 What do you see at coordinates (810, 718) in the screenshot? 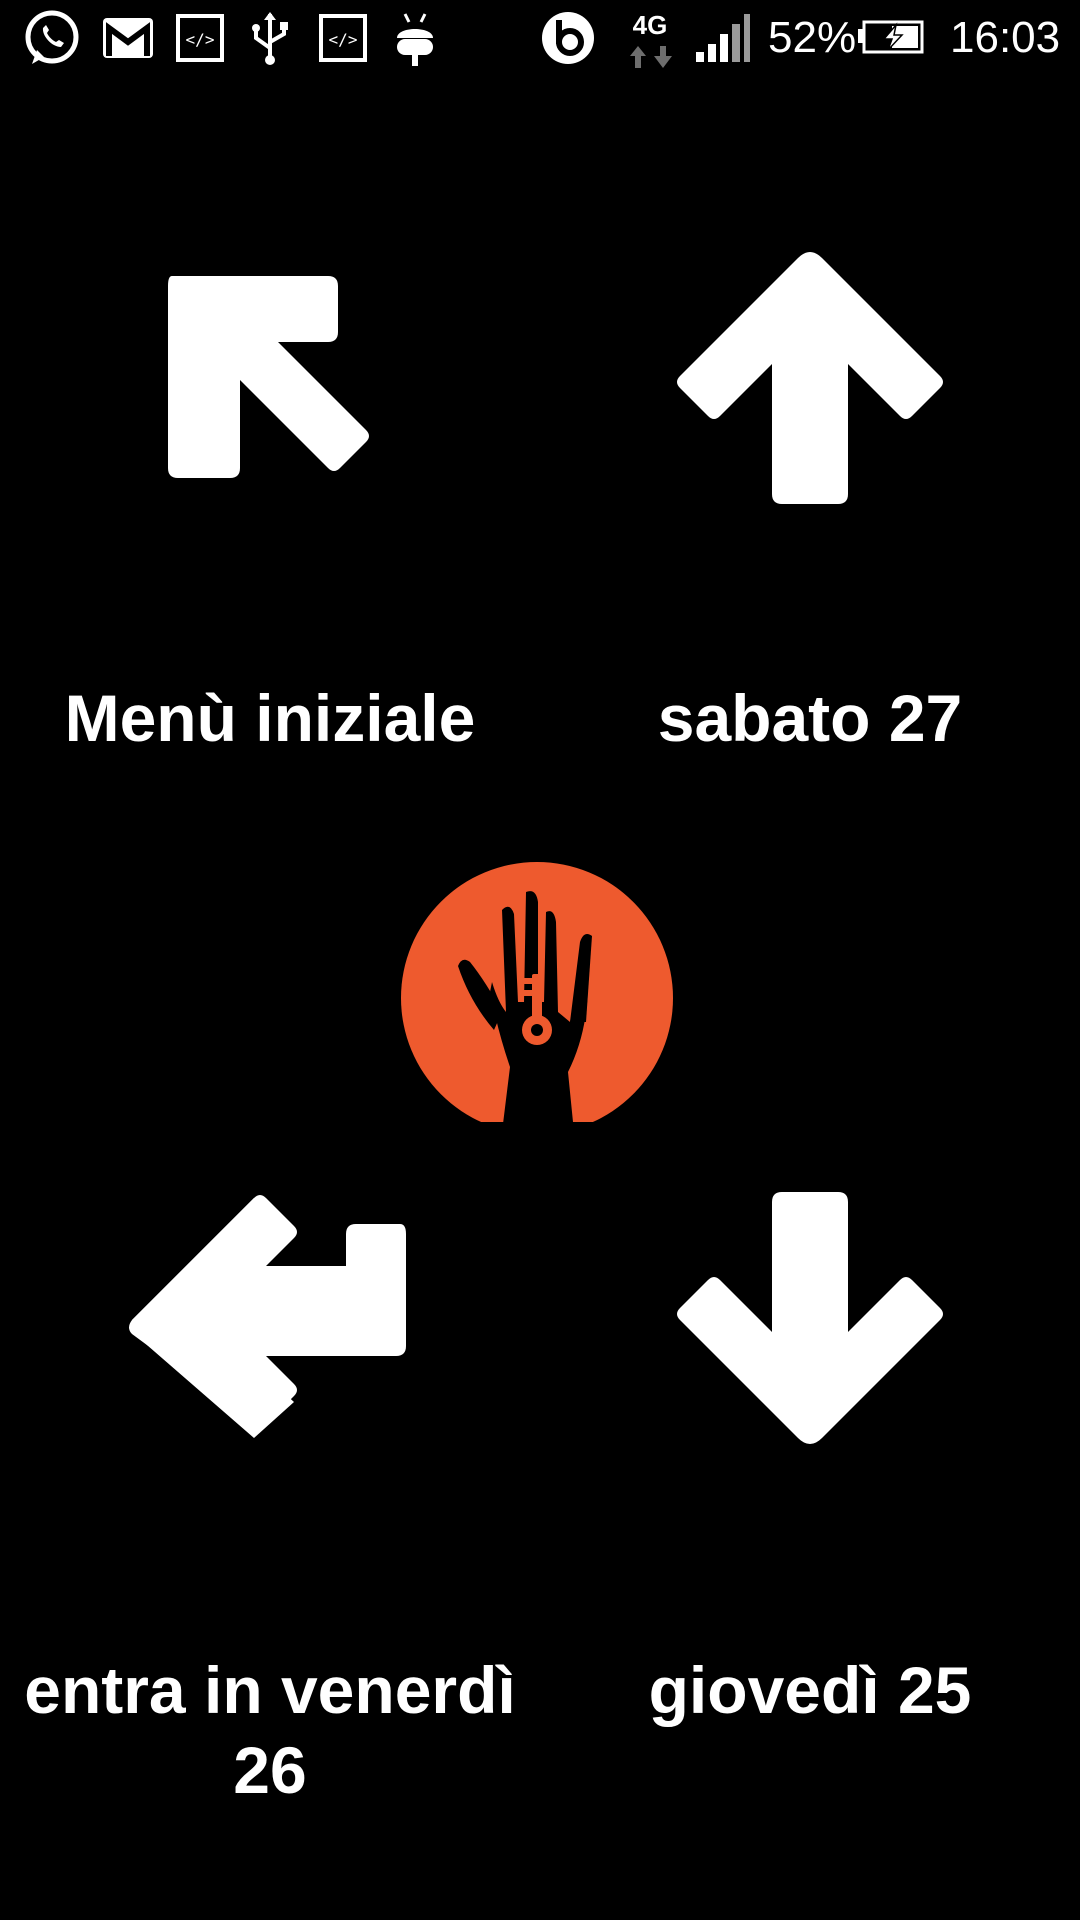
I see `sabato-27-label: sabato 27` at bounding box center [810, 718].